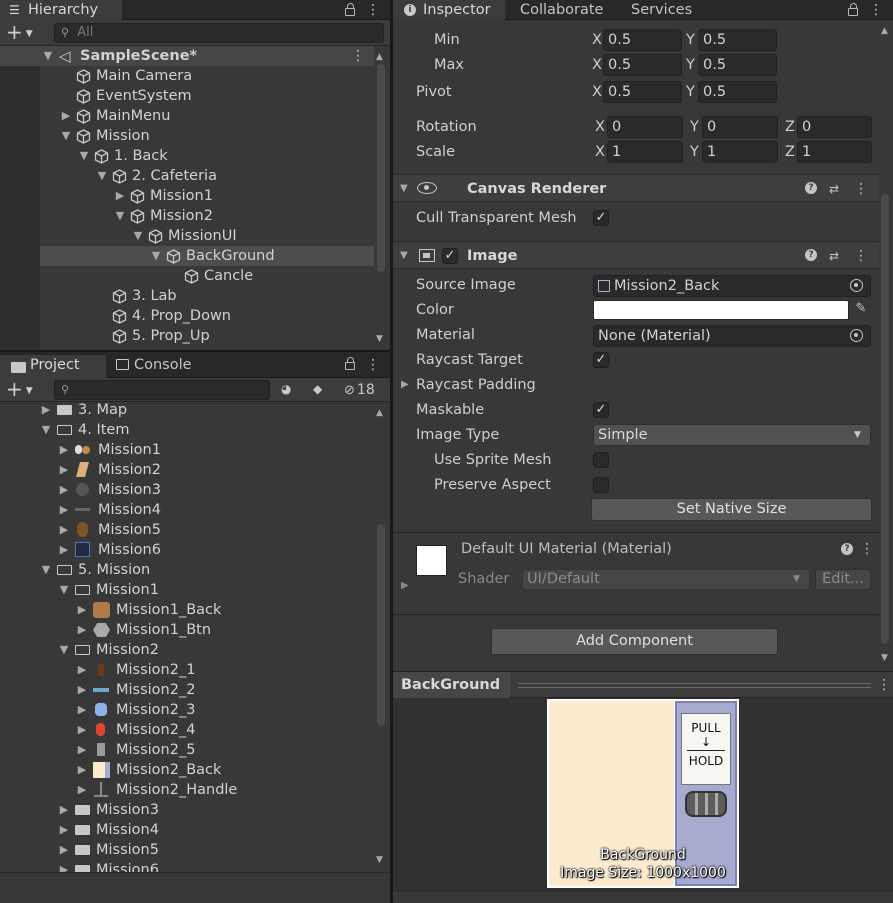  Describe the element at coordinates (187, 490) in the screenshot. I see `project-item: ▶ Mission3` at that location.